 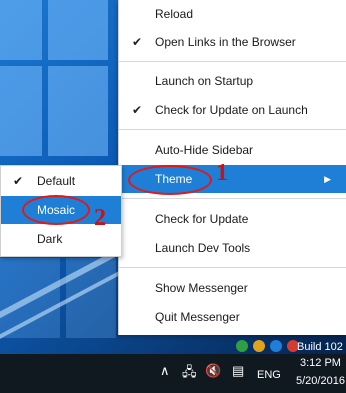 What do you see at coordinates (100, 218) in the screenshot?
I see `annotation-number-2: 2` at bounding box center [100, 218].